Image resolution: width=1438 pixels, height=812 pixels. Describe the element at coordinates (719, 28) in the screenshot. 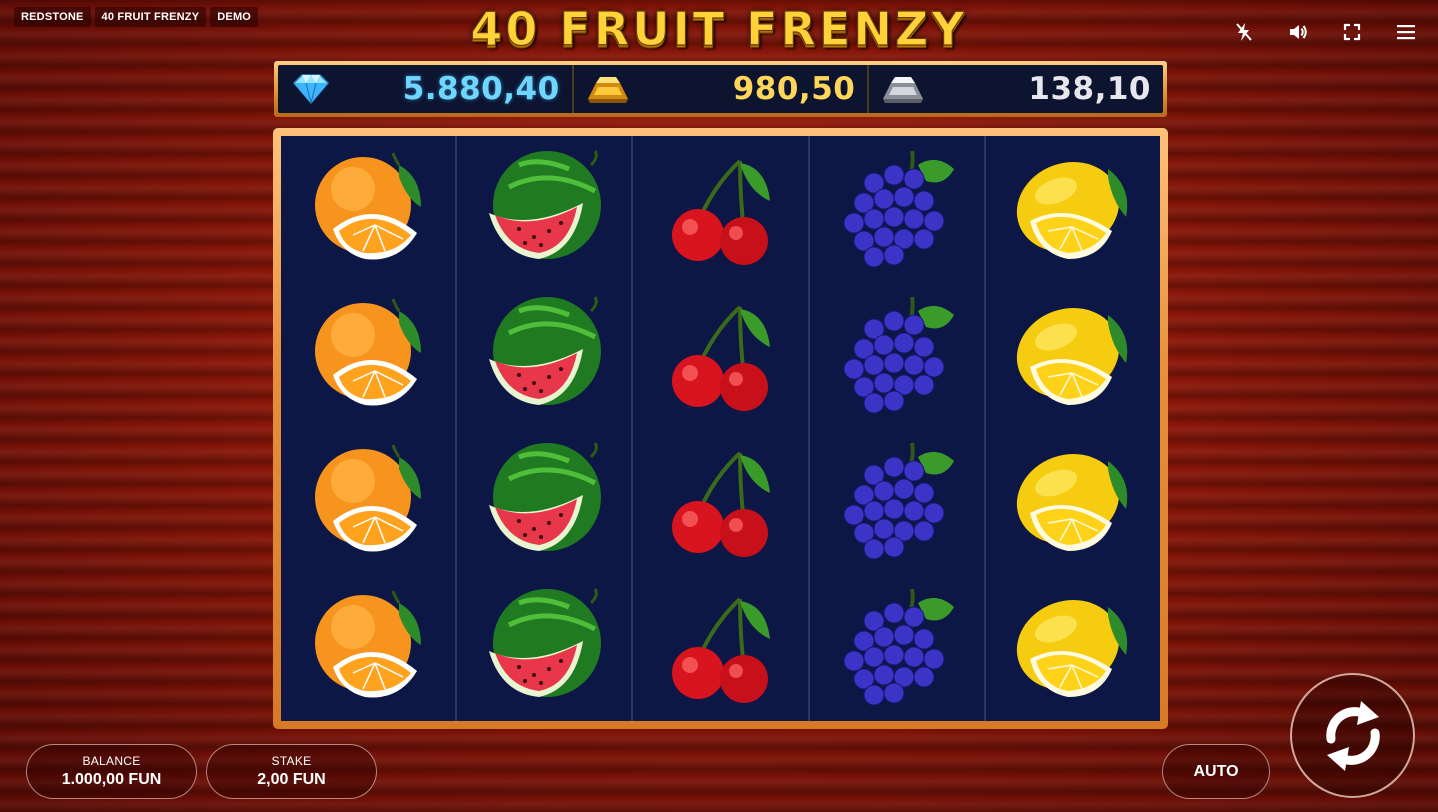

I see `game-logo: 40 FRUIT FRENZY` at that location.